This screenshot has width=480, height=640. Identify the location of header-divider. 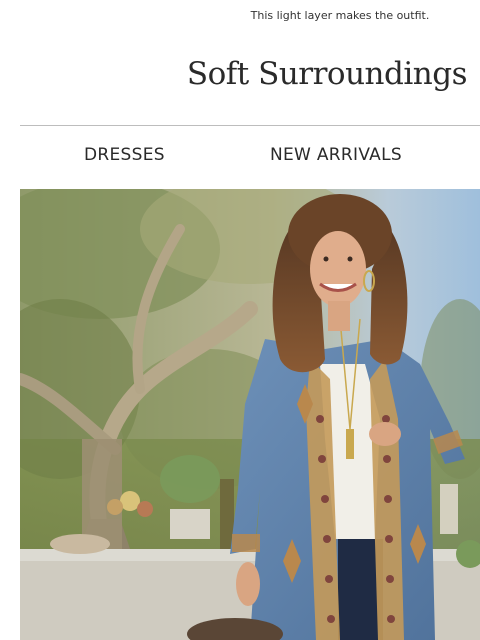
(250, 125).